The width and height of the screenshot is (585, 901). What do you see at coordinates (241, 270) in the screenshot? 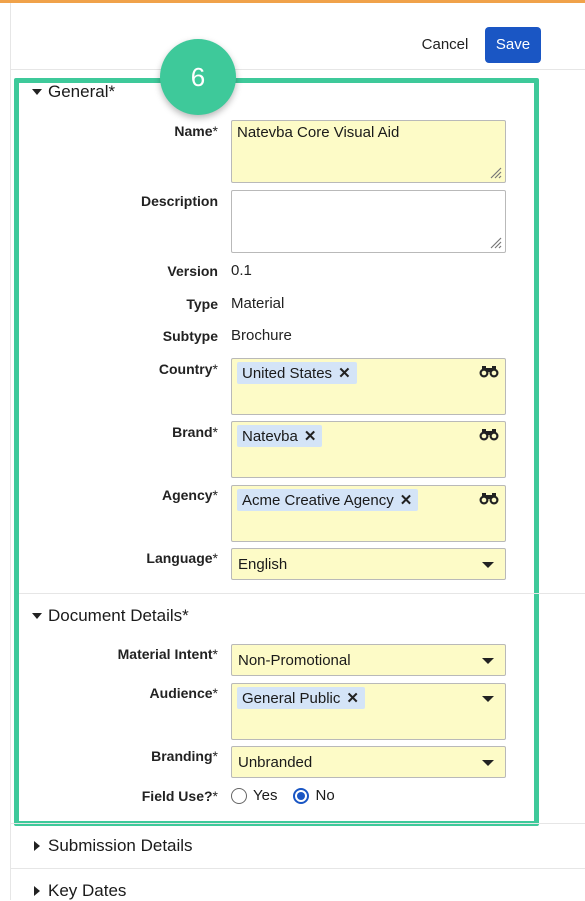
I see `version-value: 0.1` at bounding box center [241, 270].